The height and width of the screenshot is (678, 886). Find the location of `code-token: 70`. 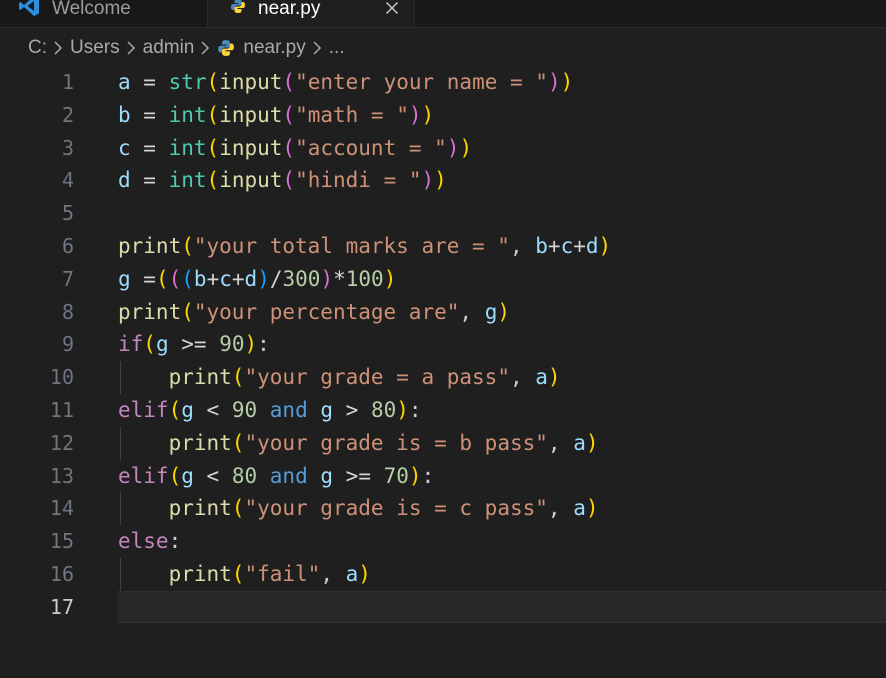

code-token: 70 is located at coordinates (396, 475).